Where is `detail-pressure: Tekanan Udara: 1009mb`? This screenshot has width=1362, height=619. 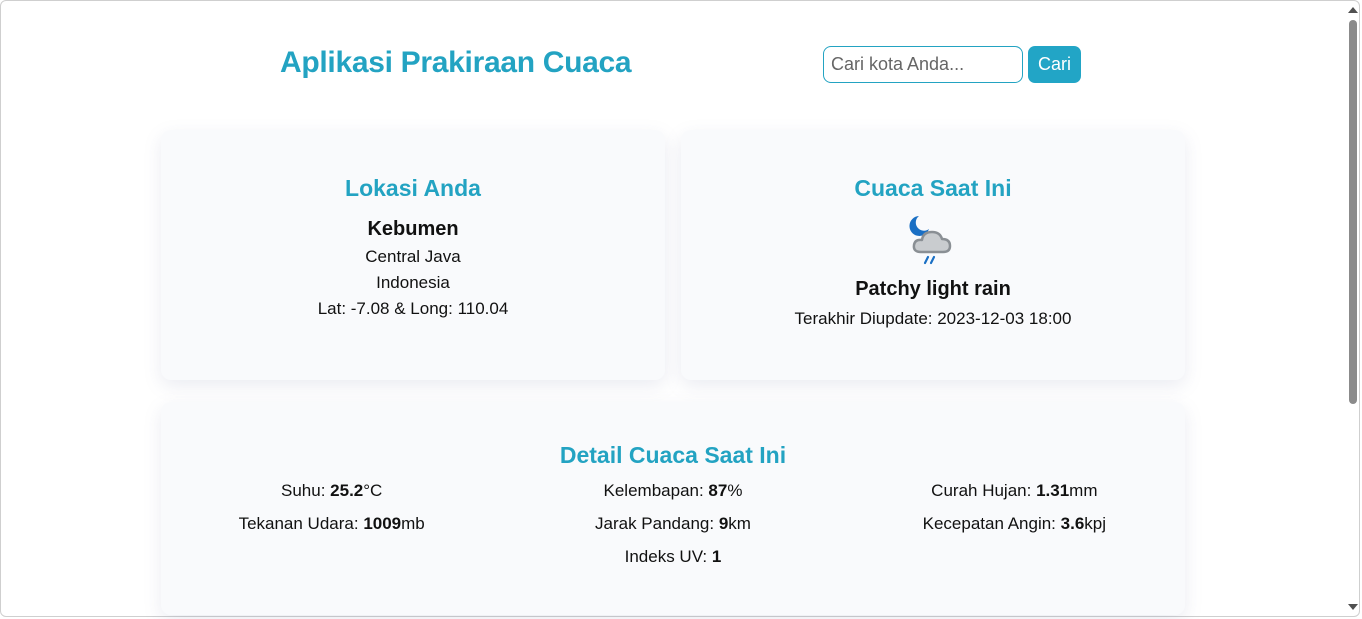
detail-pressure: Tekanan Udara: 1009mb is located at coordinates (331, 523).